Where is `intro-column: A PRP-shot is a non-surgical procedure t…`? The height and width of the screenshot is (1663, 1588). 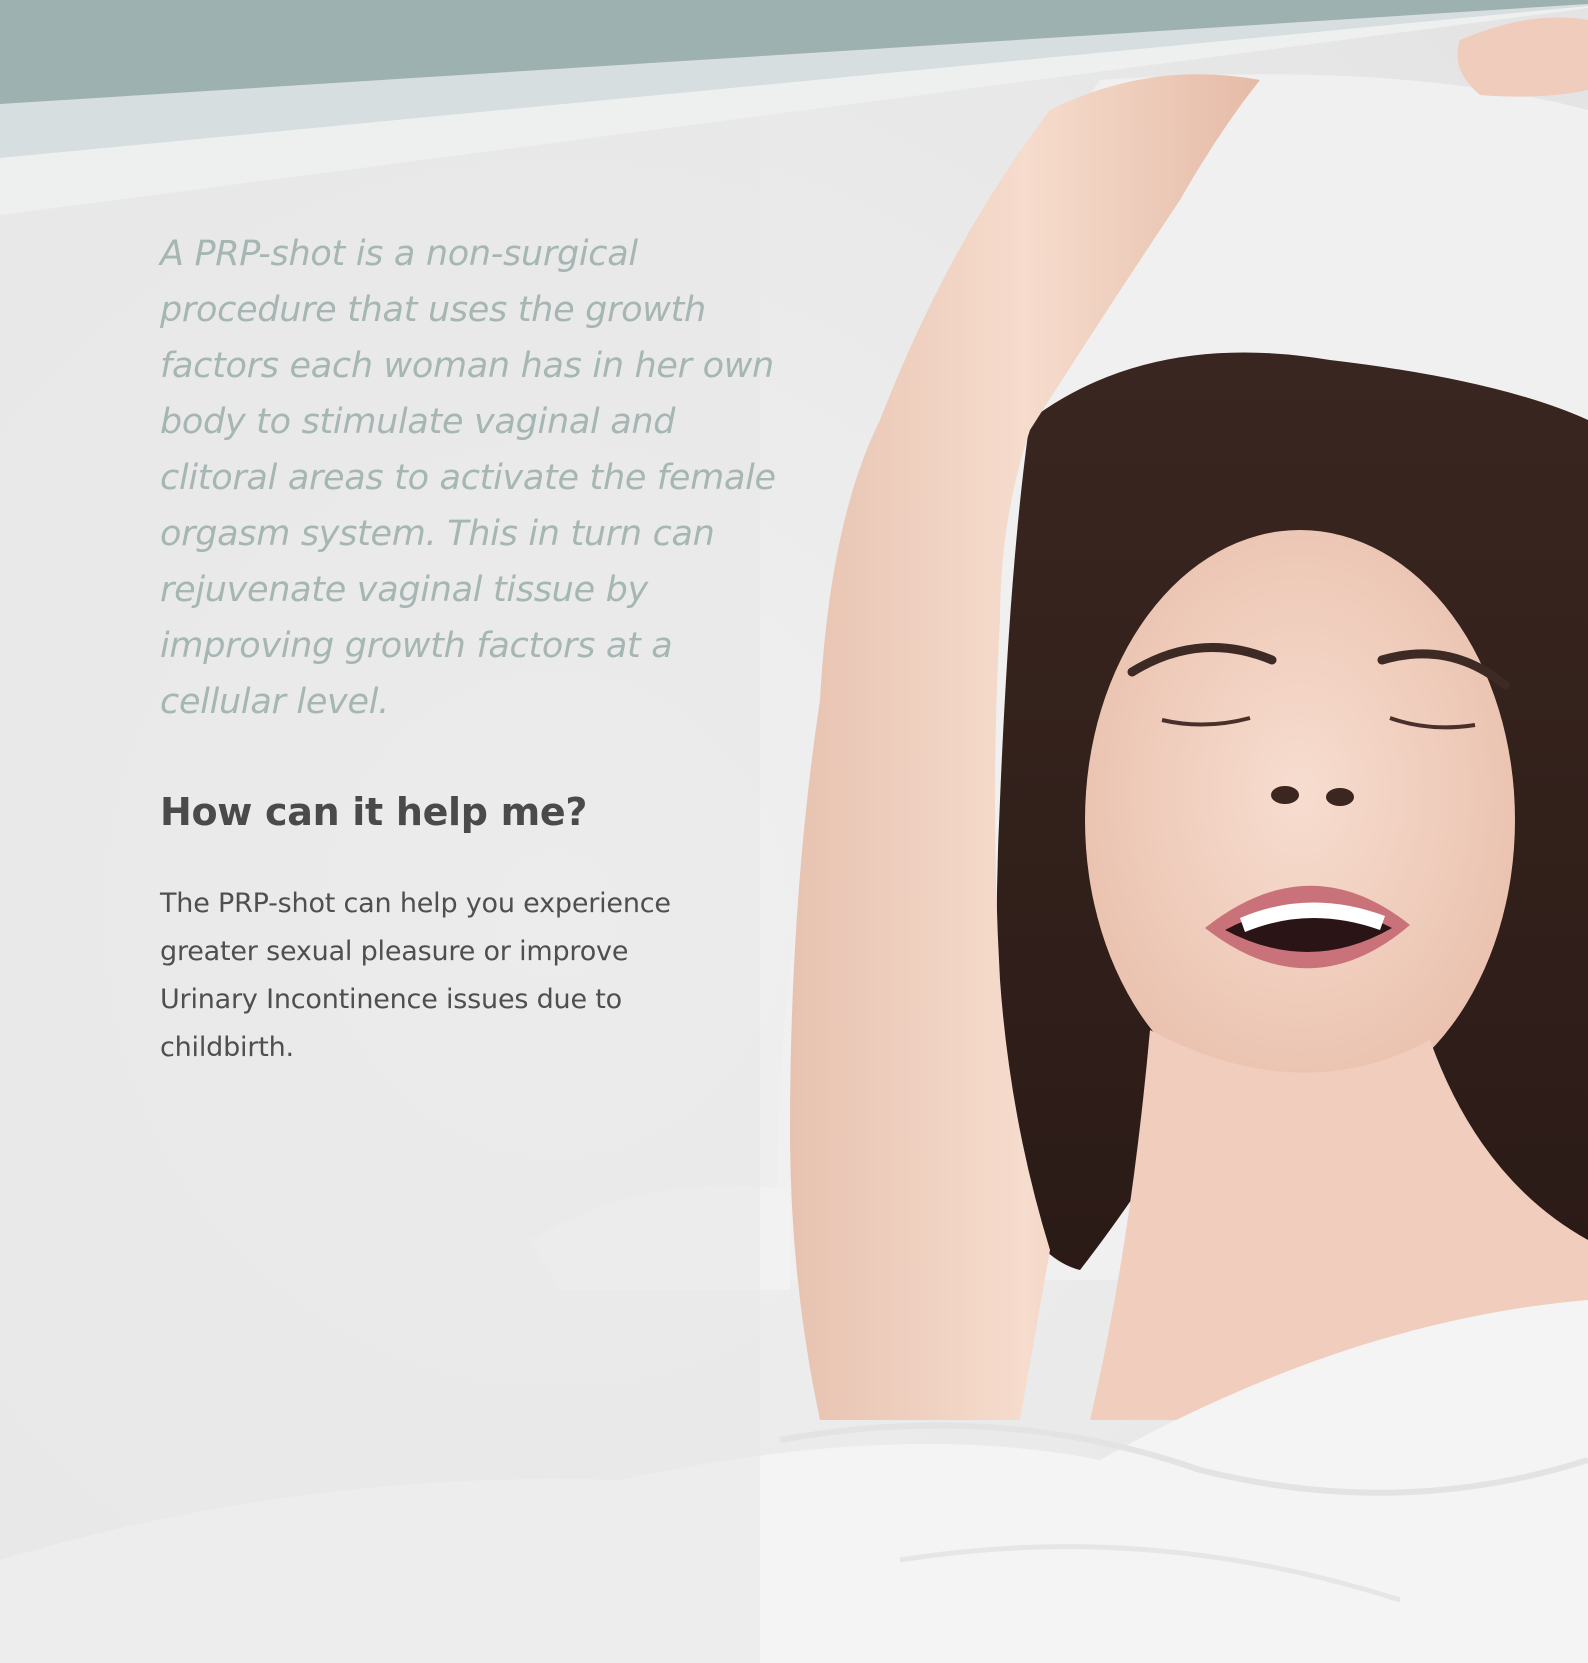 intro-column: A PRP-shot is a non-surgical procedure t… is located at coordinates (480, 478).